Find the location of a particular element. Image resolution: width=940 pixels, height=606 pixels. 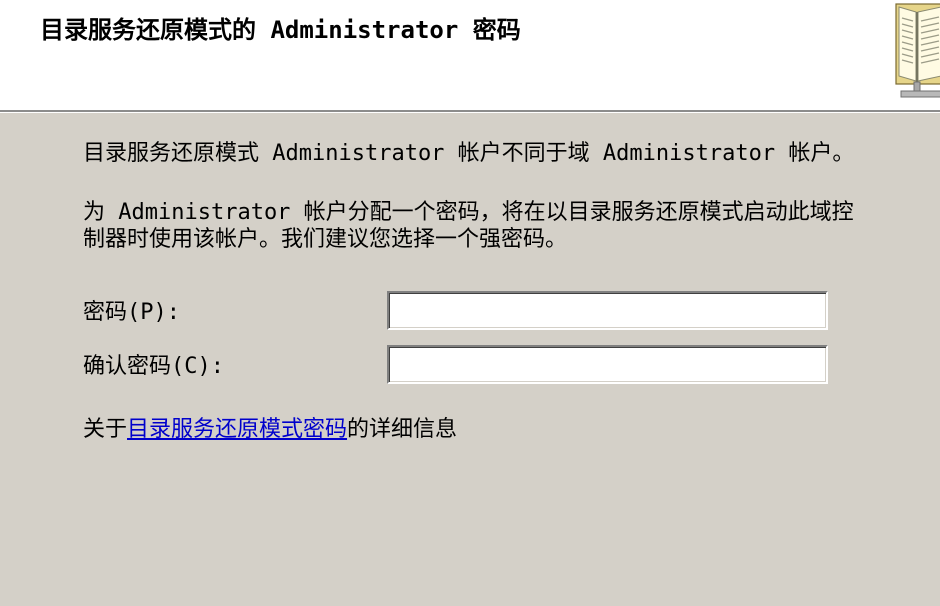

more-info-suffix: 的详细信息 is located at coordinates (402, 429).